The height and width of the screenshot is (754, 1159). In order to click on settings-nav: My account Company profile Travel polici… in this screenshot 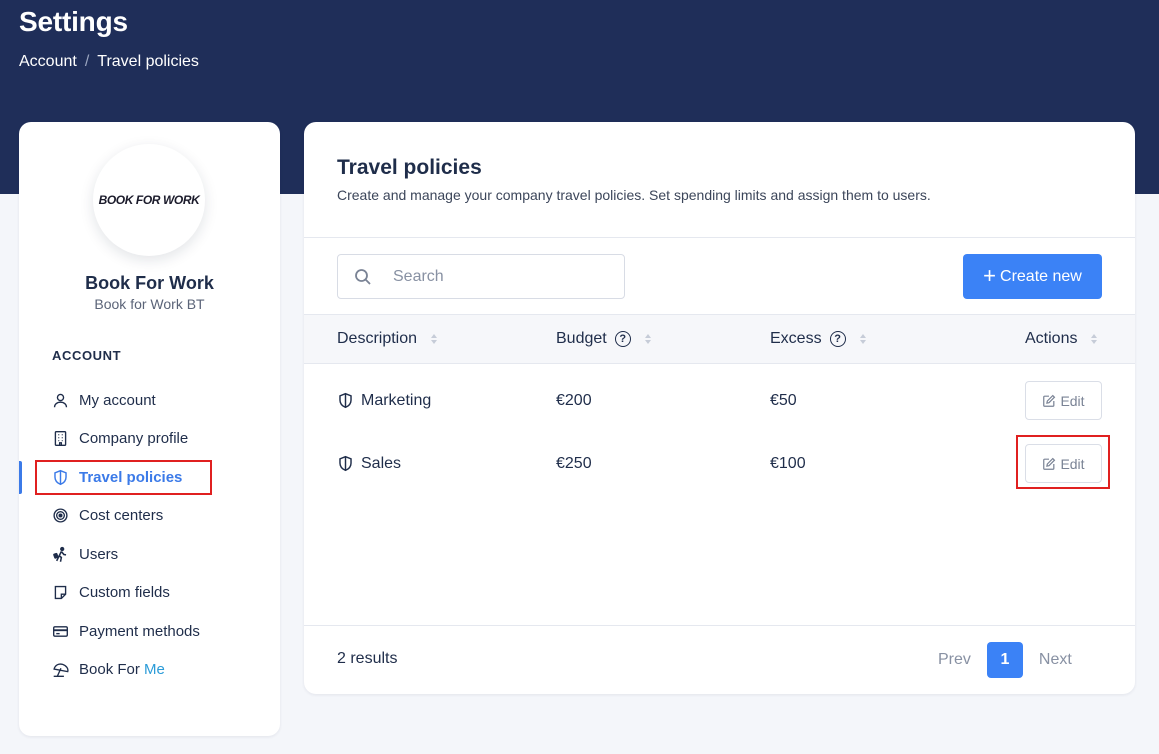, I will do `click(149, 535)`.